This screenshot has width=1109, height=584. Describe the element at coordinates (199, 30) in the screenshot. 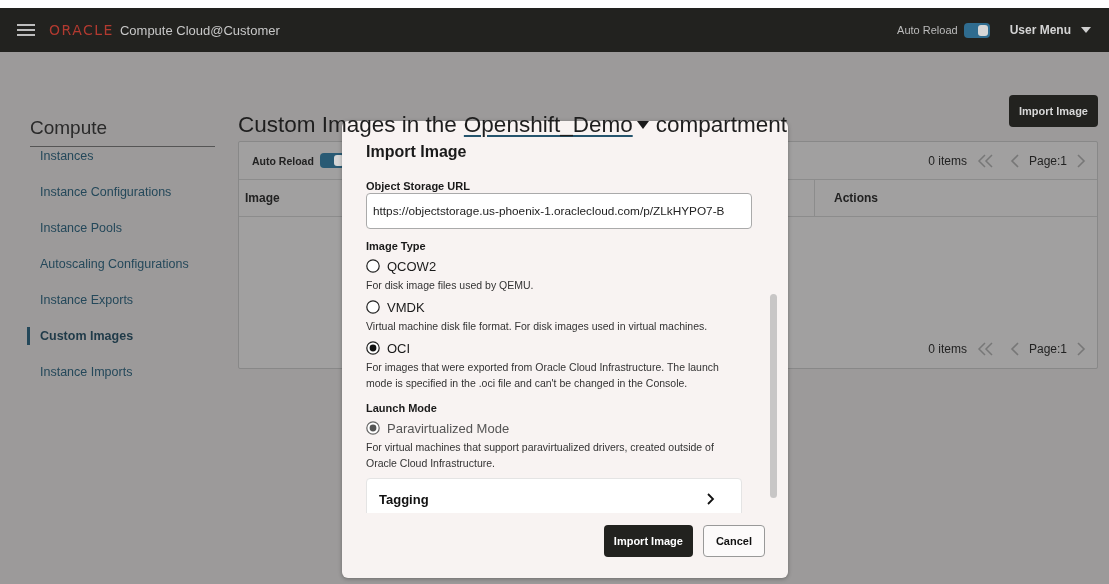

I see `product-name: Compute Cloud@Customer` at that location.